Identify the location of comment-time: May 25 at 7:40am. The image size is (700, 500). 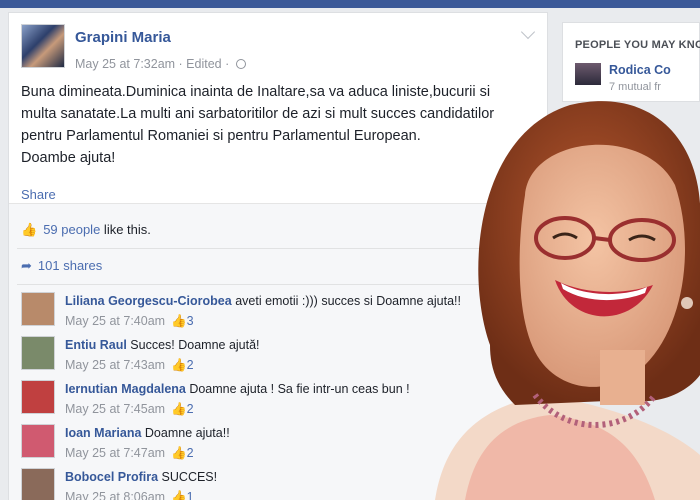
(115, 321).